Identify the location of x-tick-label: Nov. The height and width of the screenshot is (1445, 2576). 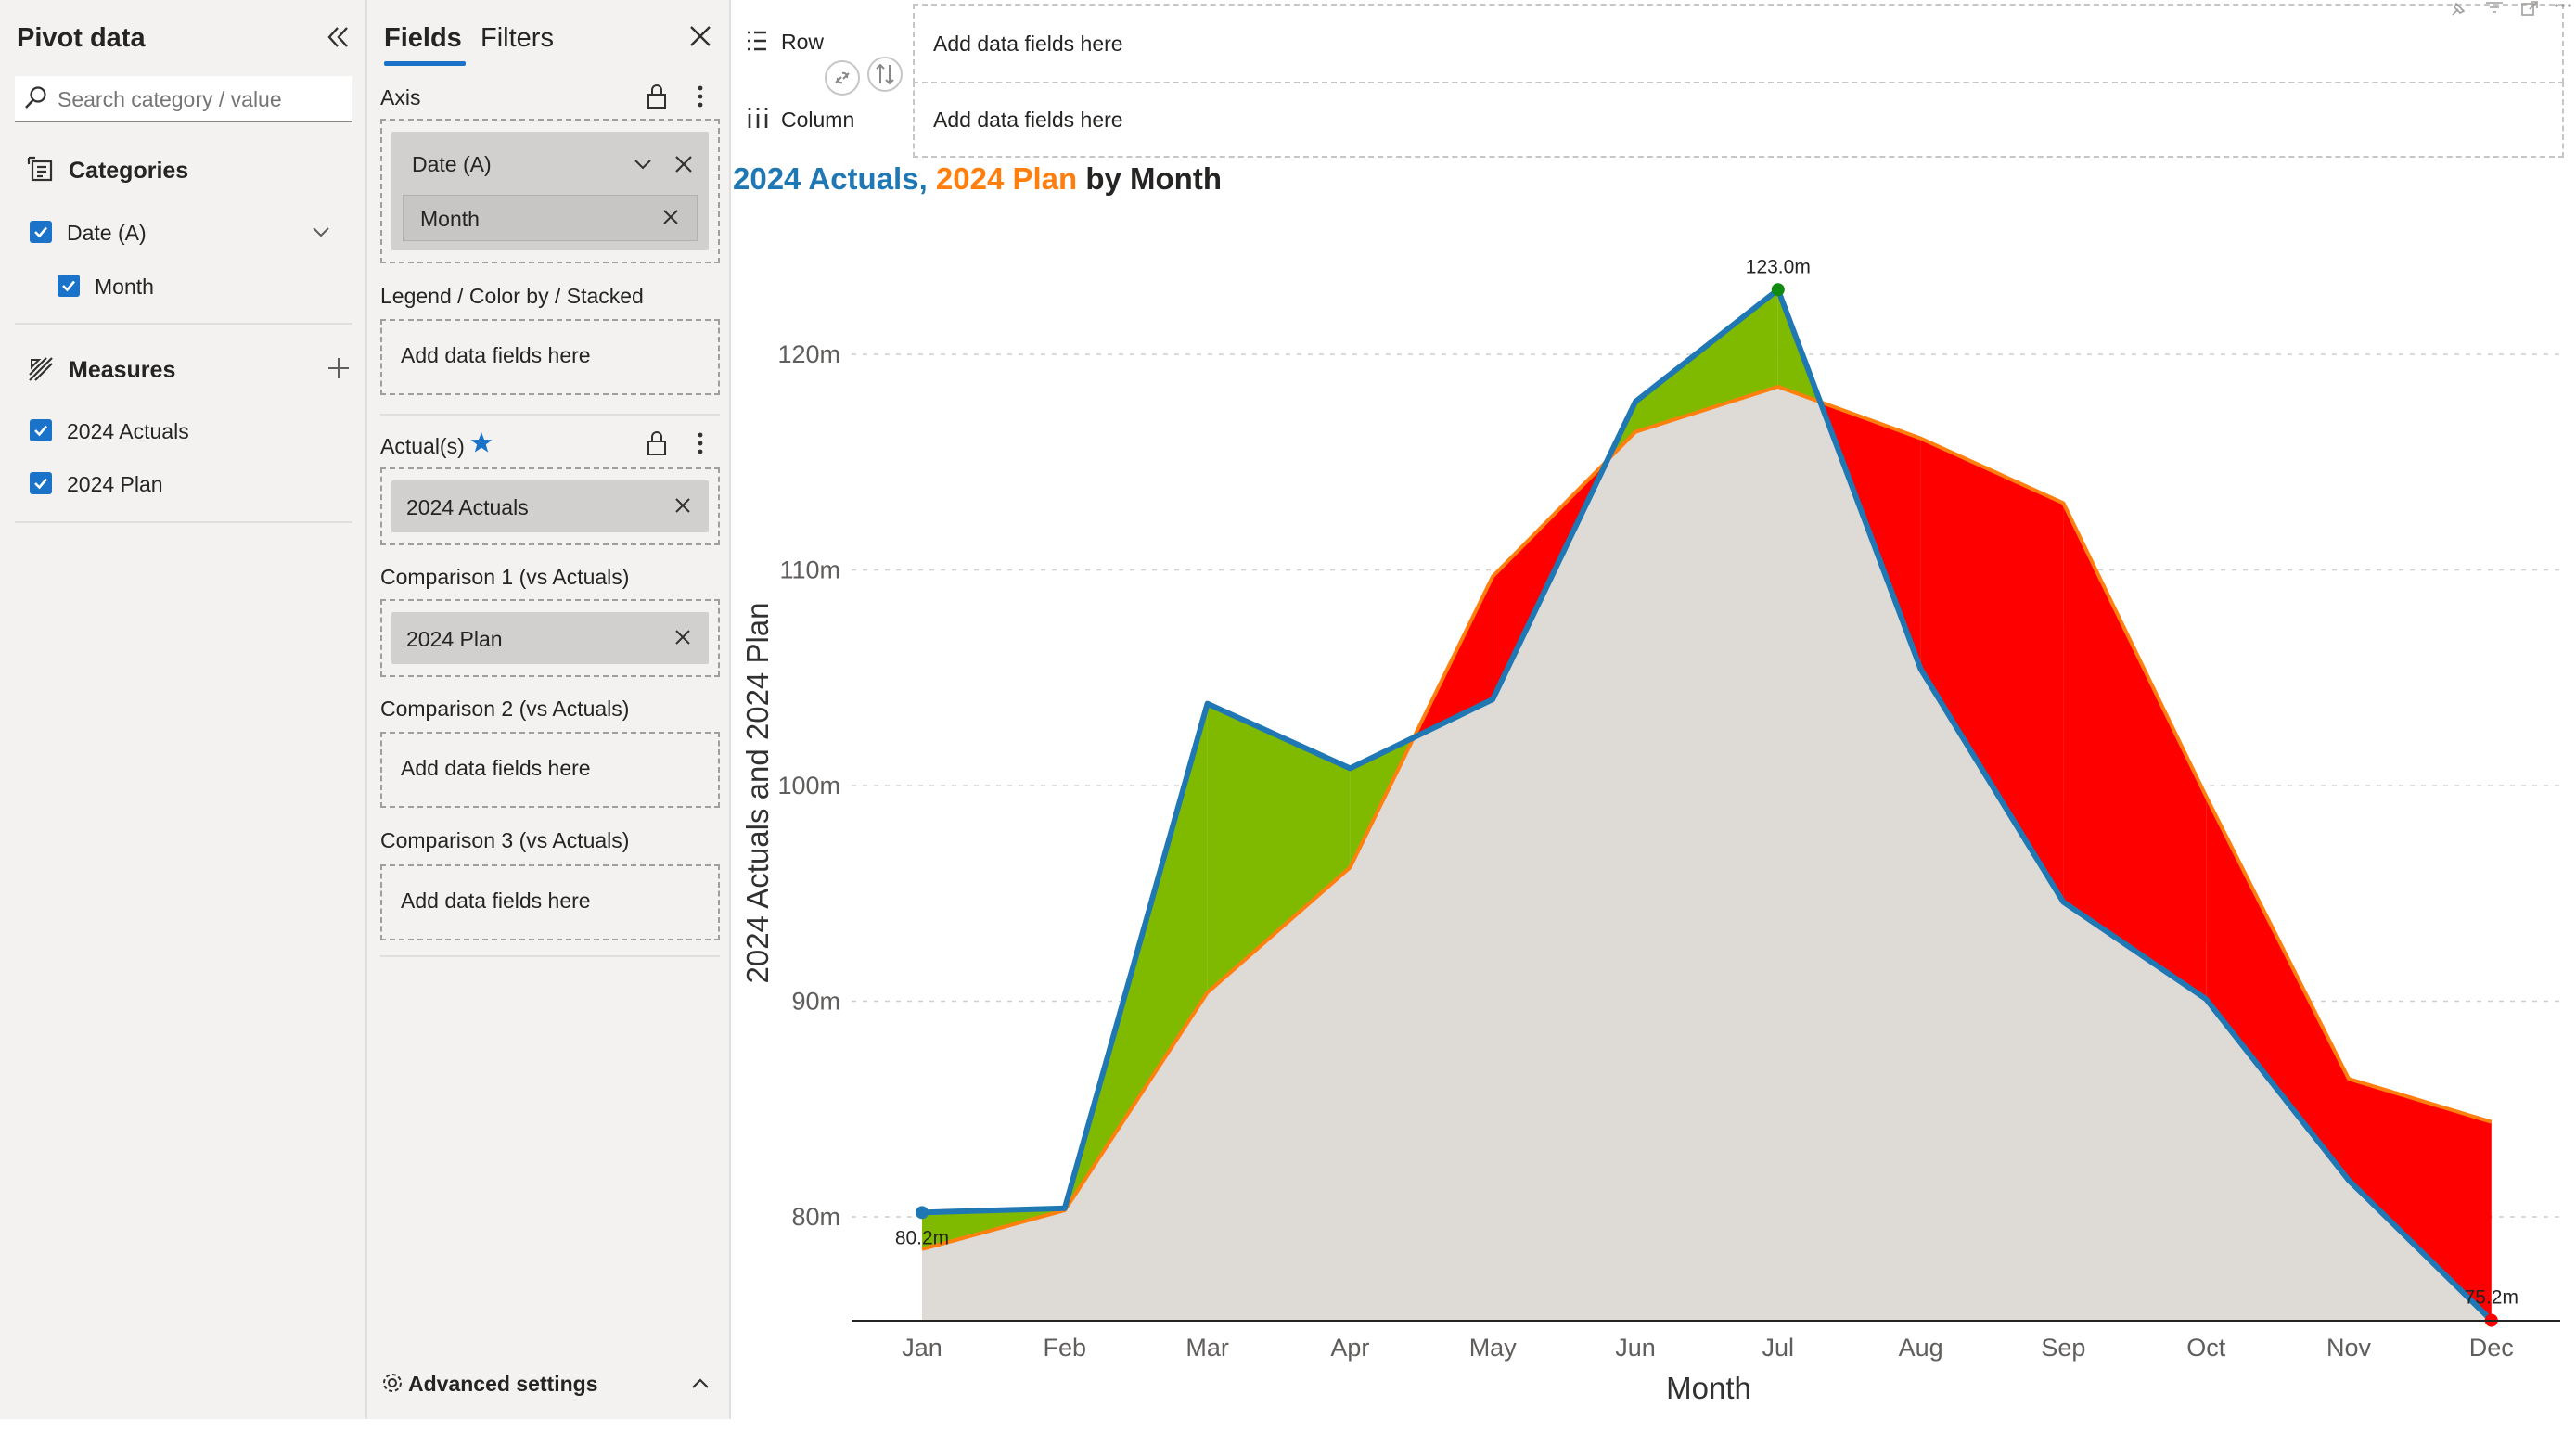
(2349, 1348).